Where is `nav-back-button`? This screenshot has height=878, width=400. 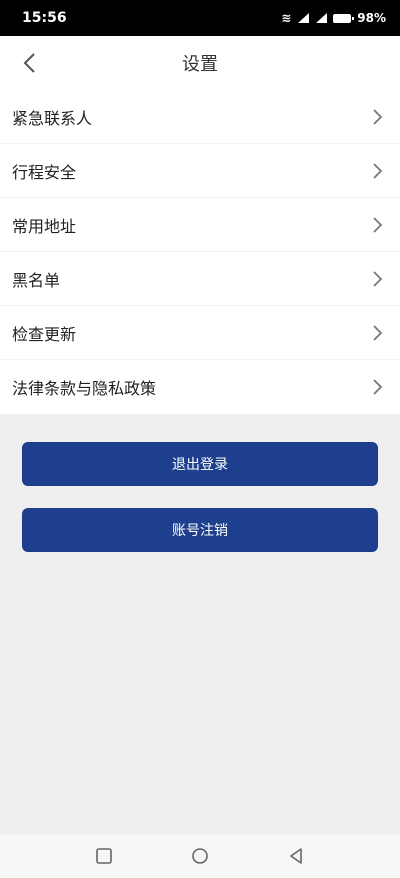 nav-back-button is located at coordinates (296, 856).